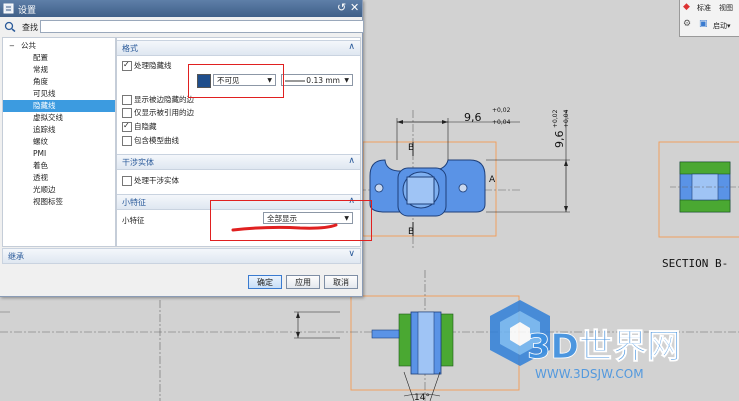  What do you see at coordinates (145, 126) in the screenshot?
I see `self-hiding-label: 自隐藏` at bounding box center [145, 126].